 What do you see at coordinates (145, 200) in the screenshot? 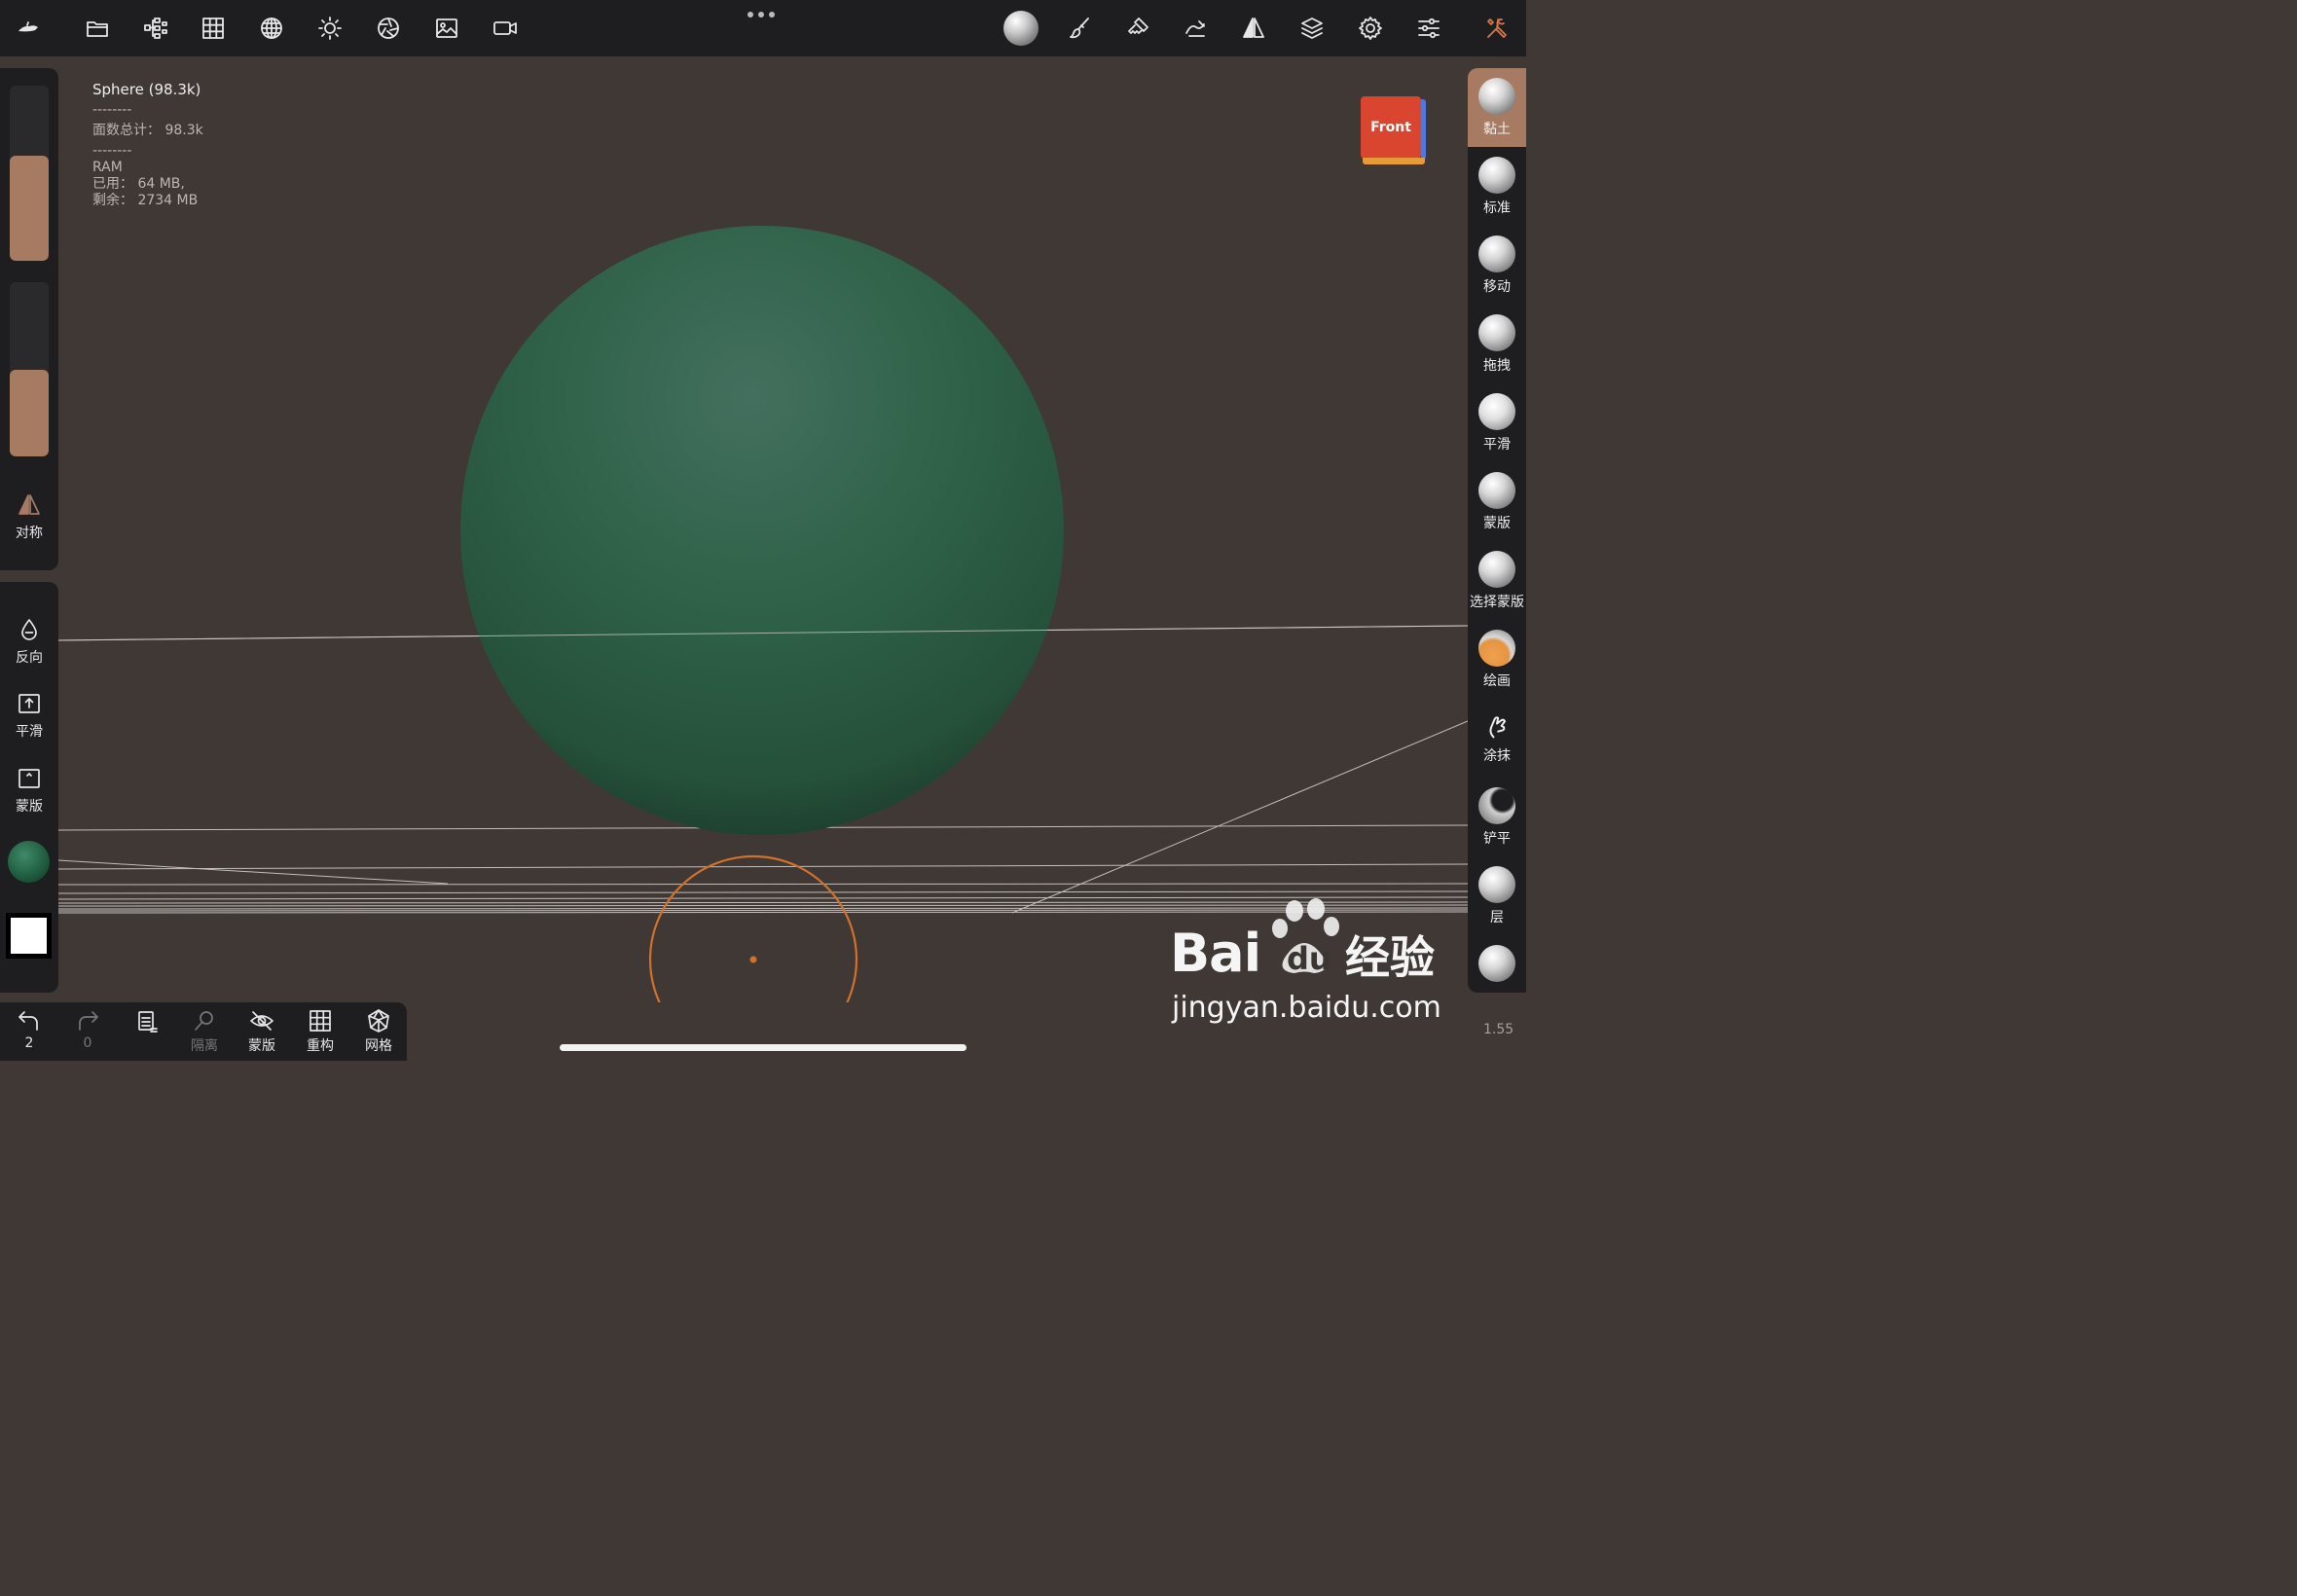
I see `ram-free: 剩余： 2734 MB` at bounding box center [145, 200].